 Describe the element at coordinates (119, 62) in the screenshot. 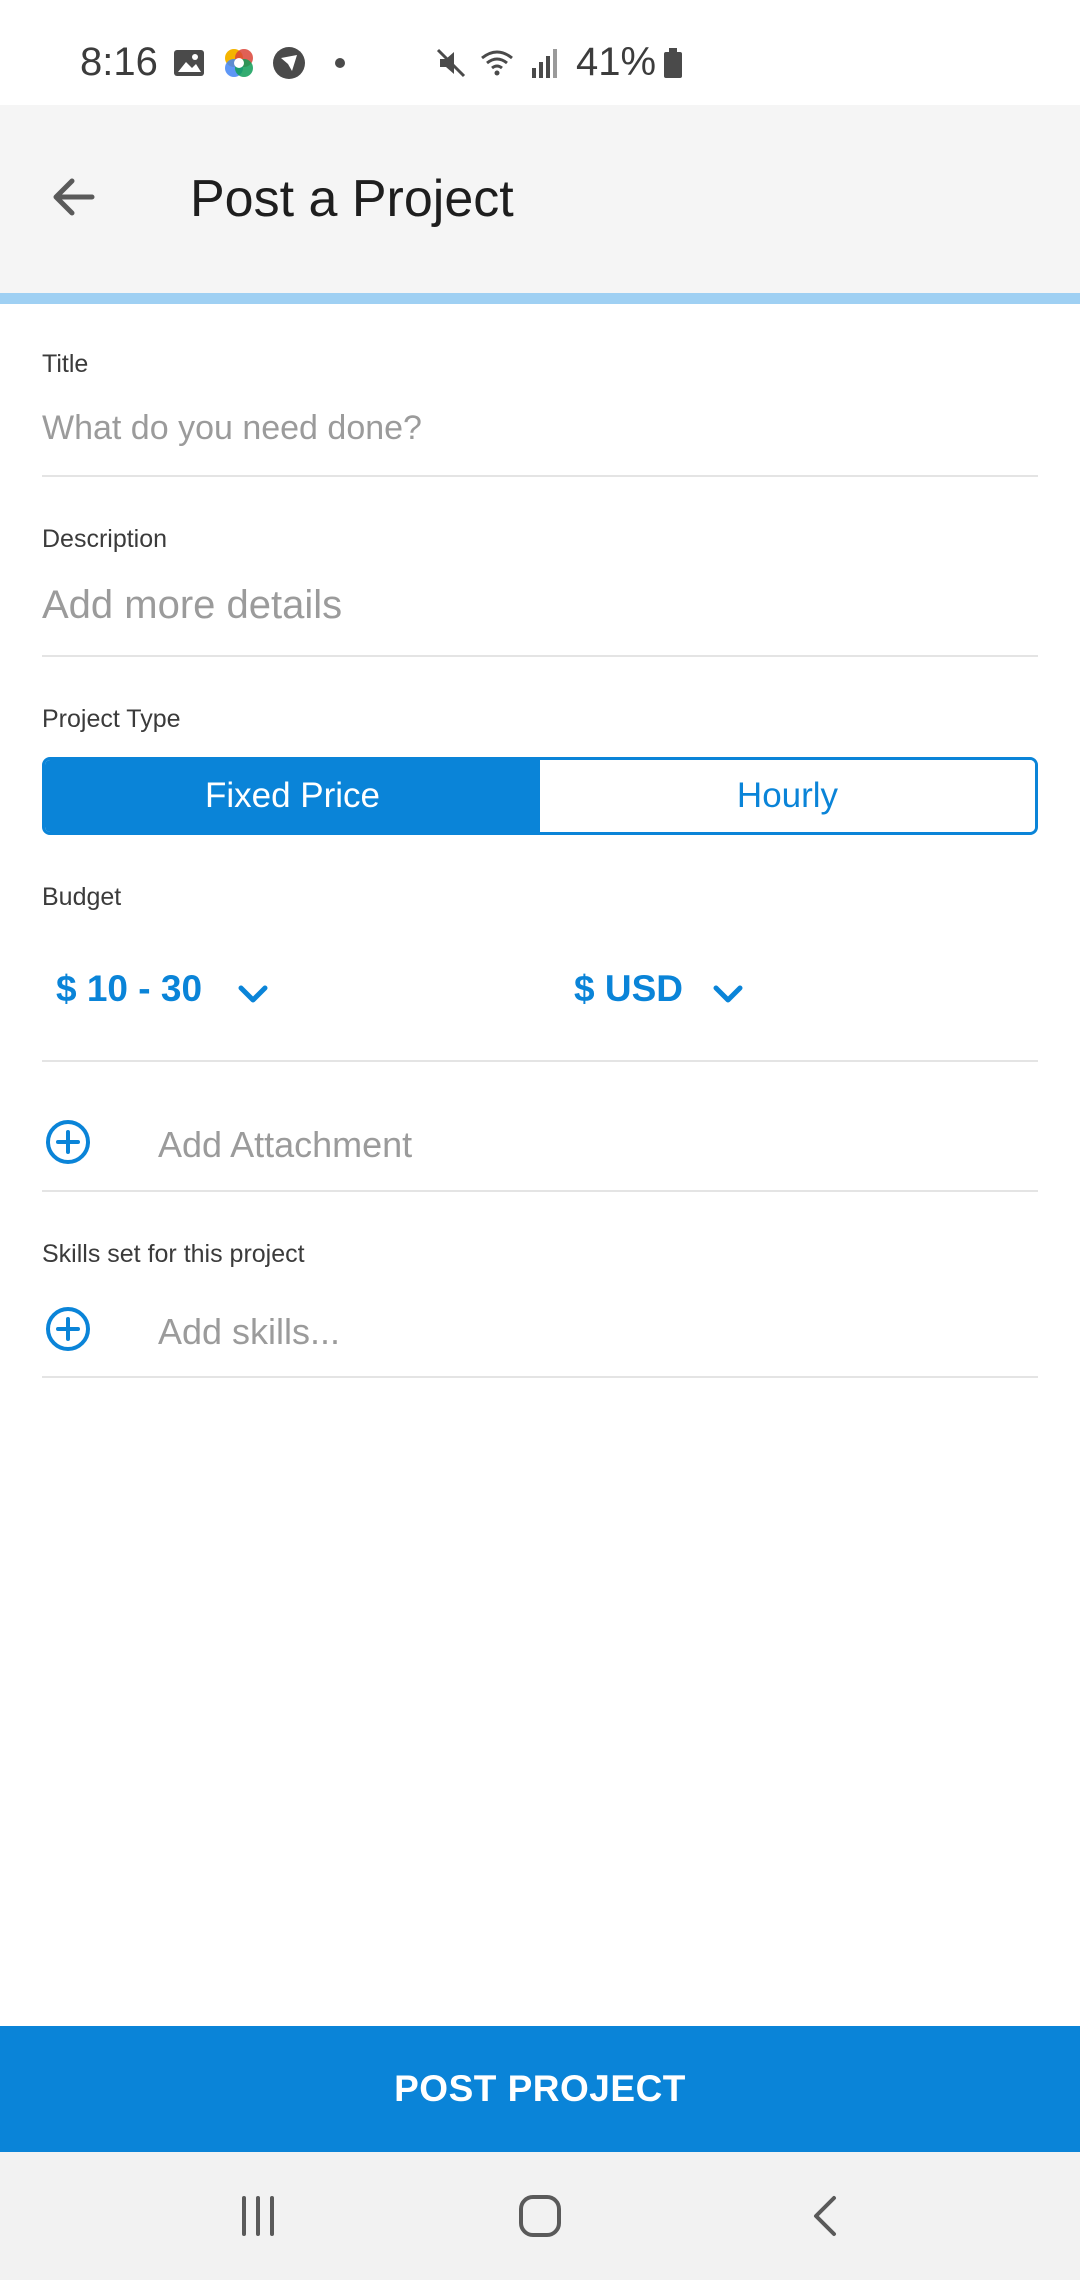

I see `status-time: 8:16` at that location.